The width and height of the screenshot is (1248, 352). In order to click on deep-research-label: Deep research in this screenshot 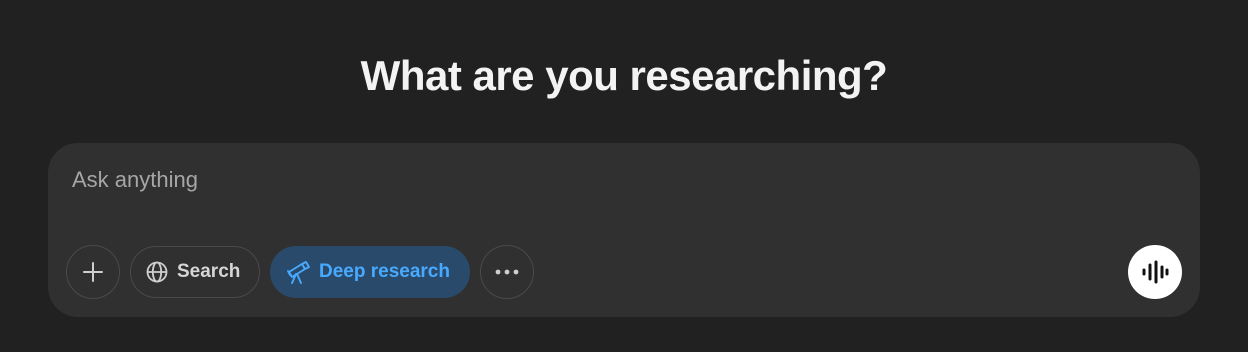, I will do `click(384, 271)`.